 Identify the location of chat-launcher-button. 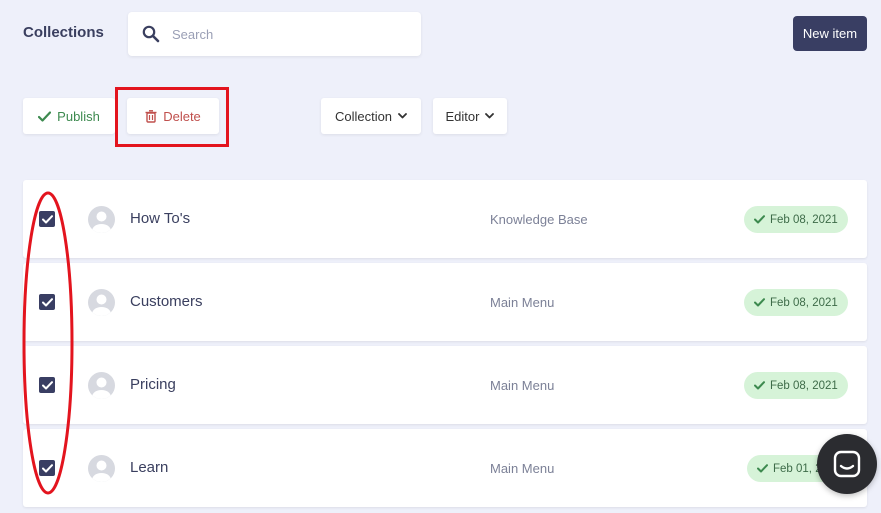
(847, 464).